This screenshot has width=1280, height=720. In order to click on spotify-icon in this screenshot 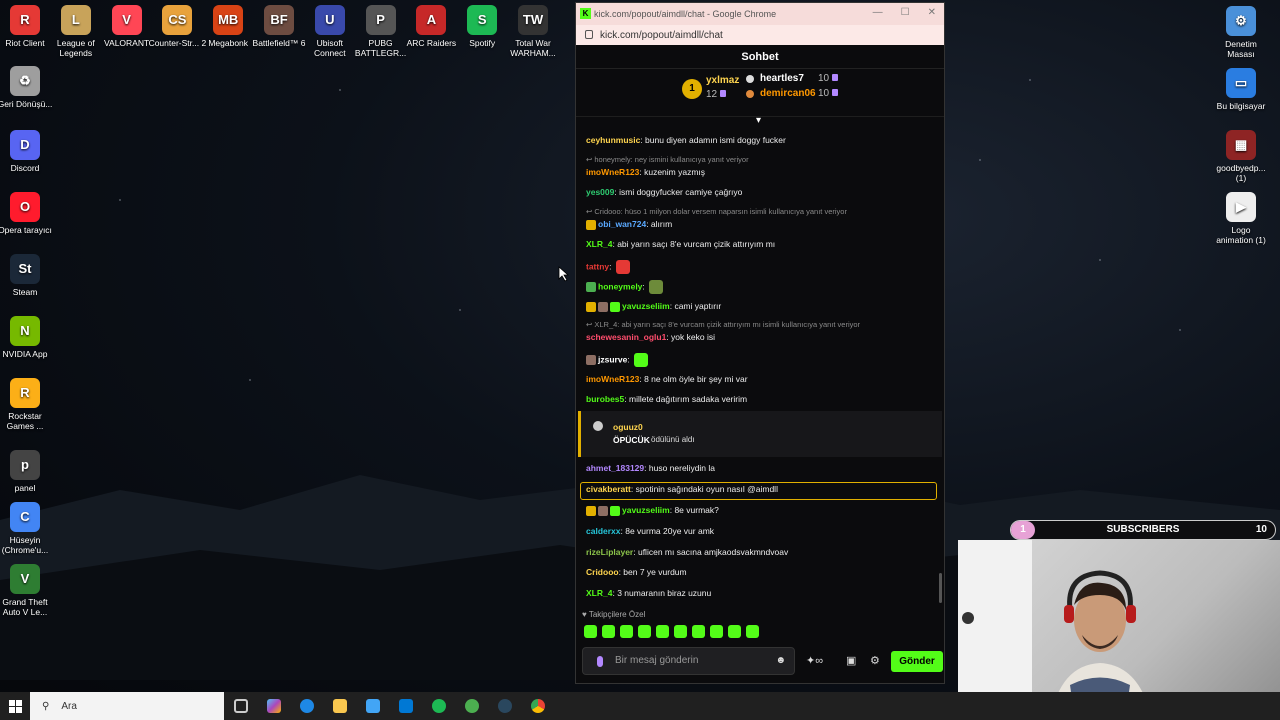, I will do `click(438, 706)`.